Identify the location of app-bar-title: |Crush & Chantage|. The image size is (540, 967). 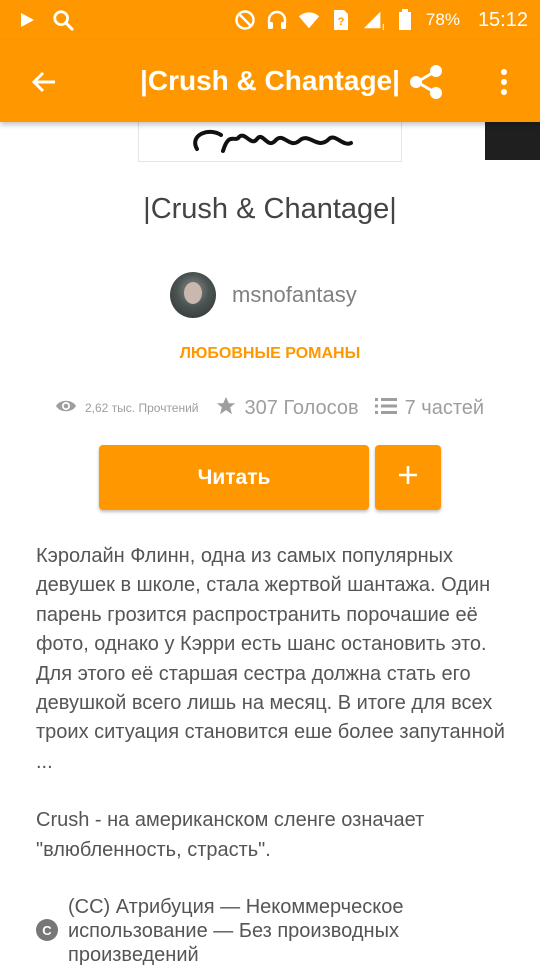
(270, 80).